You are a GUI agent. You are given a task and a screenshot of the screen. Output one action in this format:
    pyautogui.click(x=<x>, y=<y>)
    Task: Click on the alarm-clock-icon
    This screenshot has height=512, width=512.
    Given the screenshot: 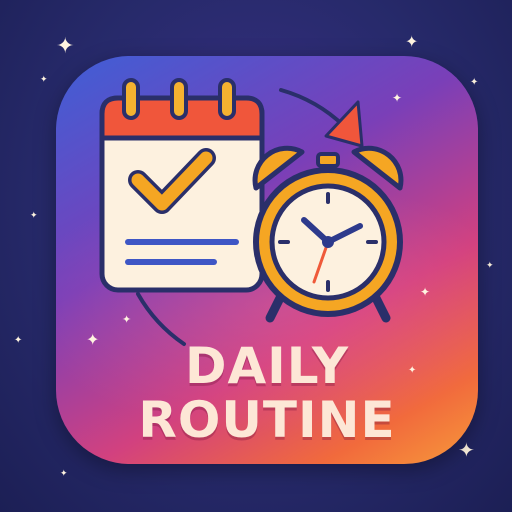 What is the action you would take?
    pyautogui.click(x=328, y=234)
    